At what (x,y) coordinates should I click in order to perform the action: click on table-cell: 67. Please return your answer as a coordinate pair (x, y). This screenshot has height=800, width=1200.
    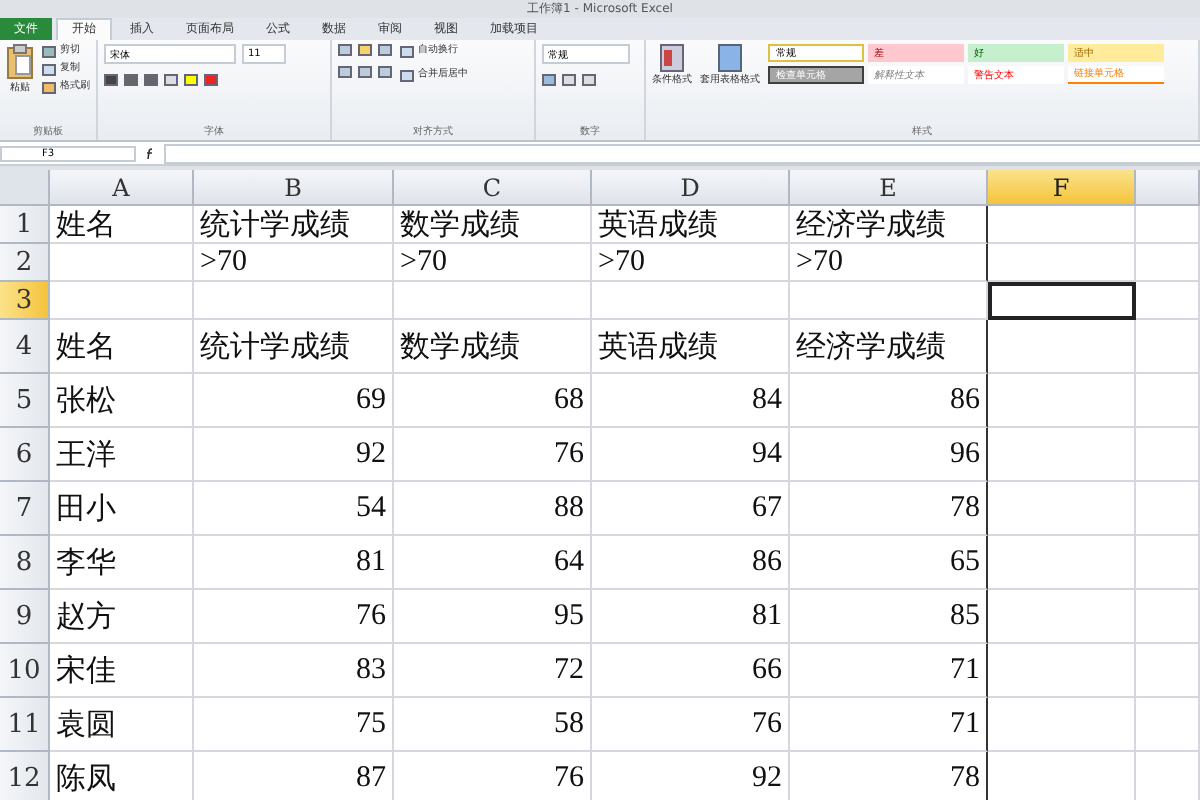
    Looking at the image, I should click on (691, 509).